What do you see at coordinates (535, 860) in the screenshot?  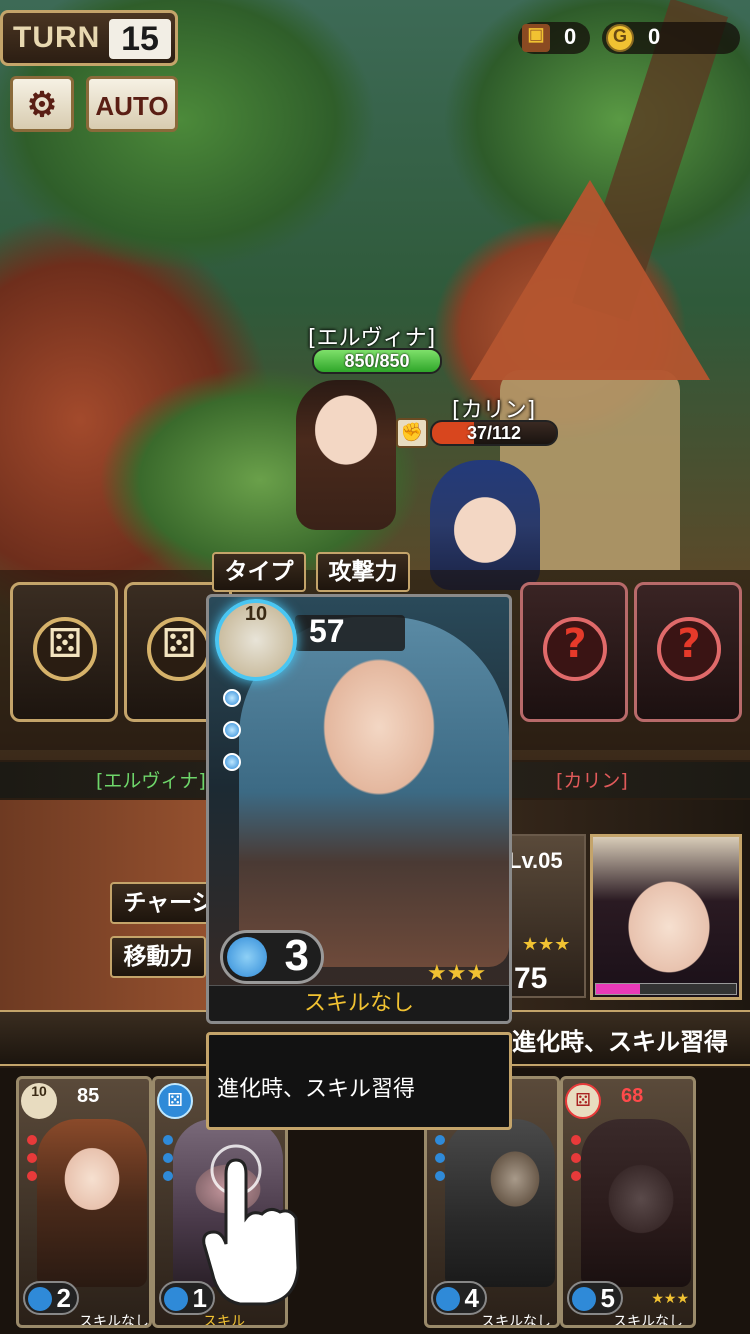 I see `enemy-card-level: Lv.05` at bounding box center [535, 860].